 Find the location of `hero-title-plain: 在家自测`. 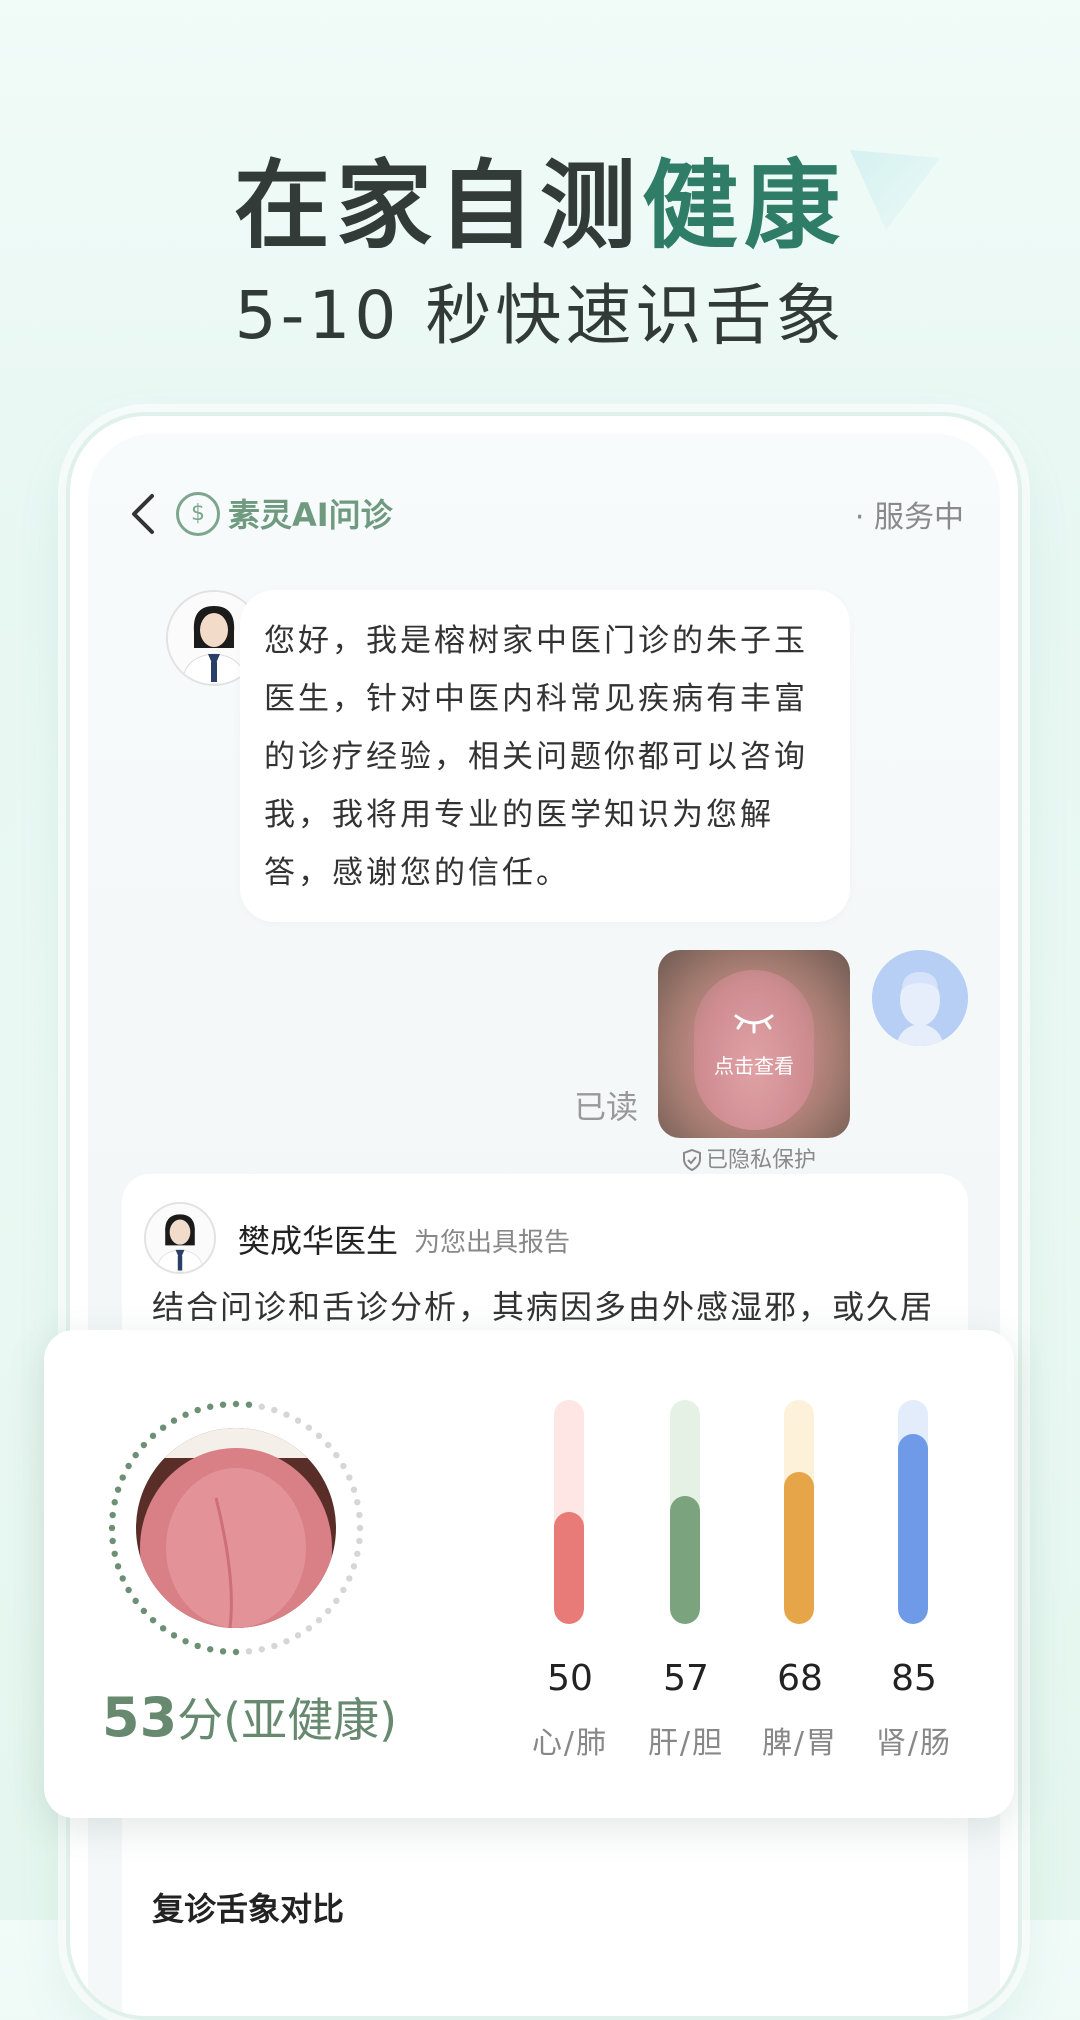

hero-title-plain: 在家自测 is located at coordinates (438, 206).